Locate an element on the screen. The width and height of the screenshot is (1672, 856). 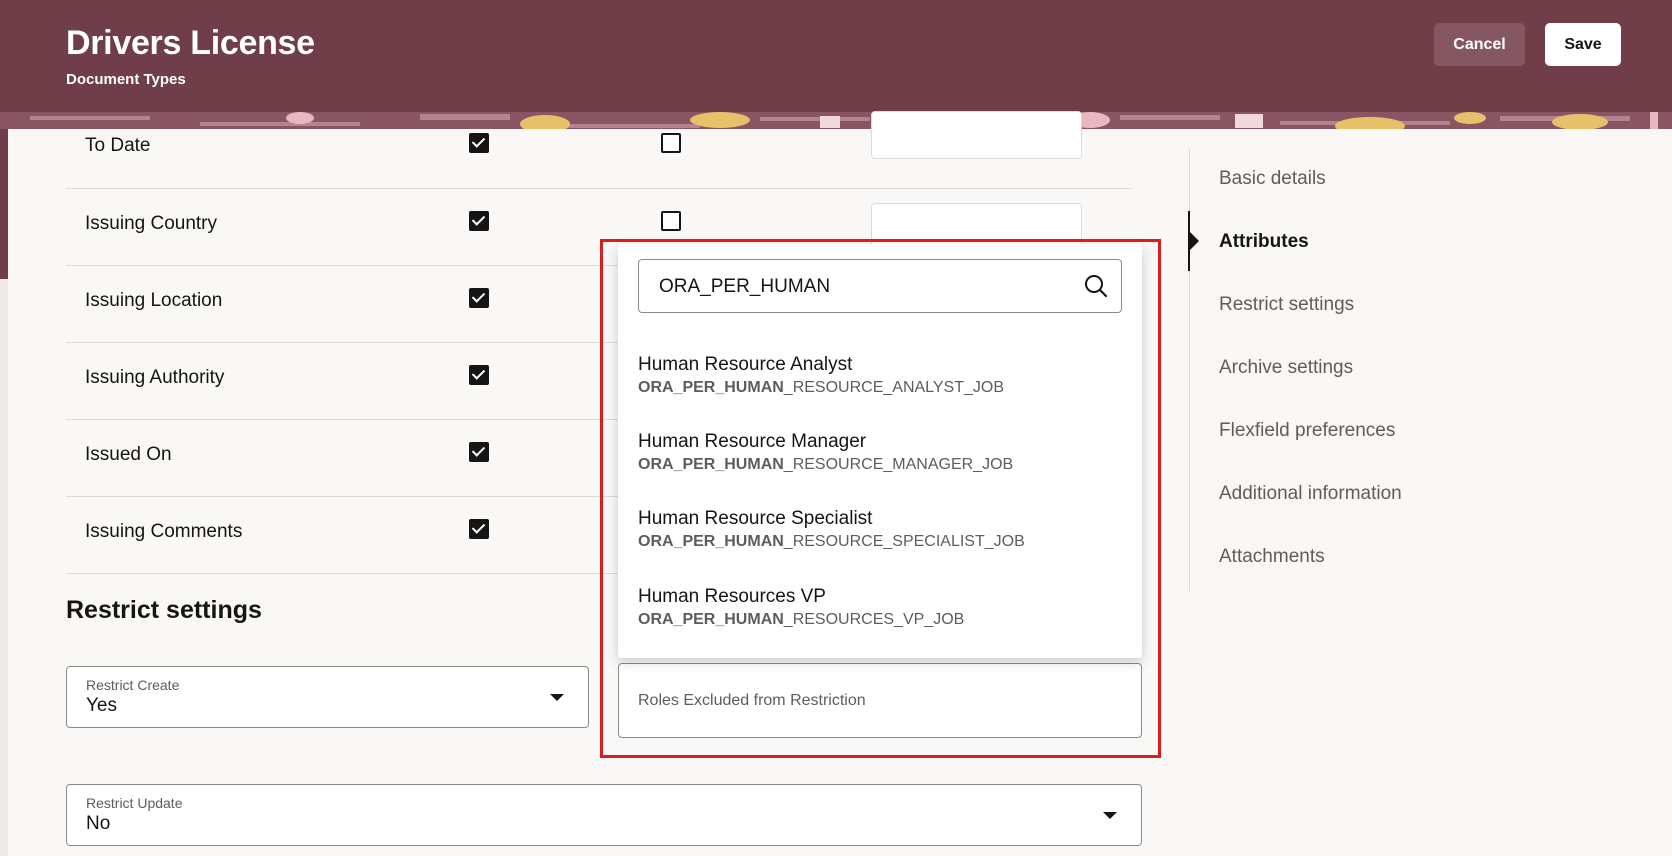
restrict-update-label: Restrict Update is located at coordinates (134, 803).